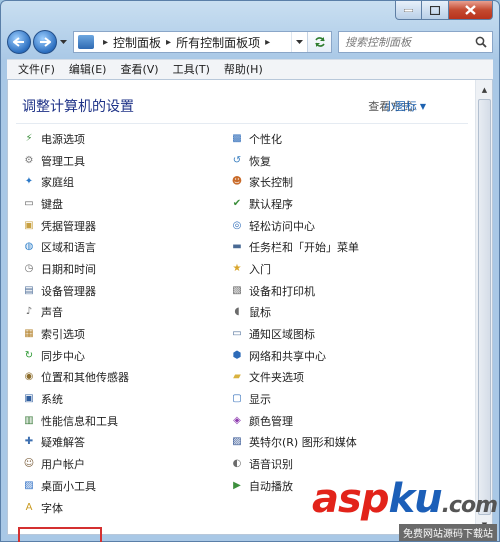  I want to click on search-input, so click(404, 42).